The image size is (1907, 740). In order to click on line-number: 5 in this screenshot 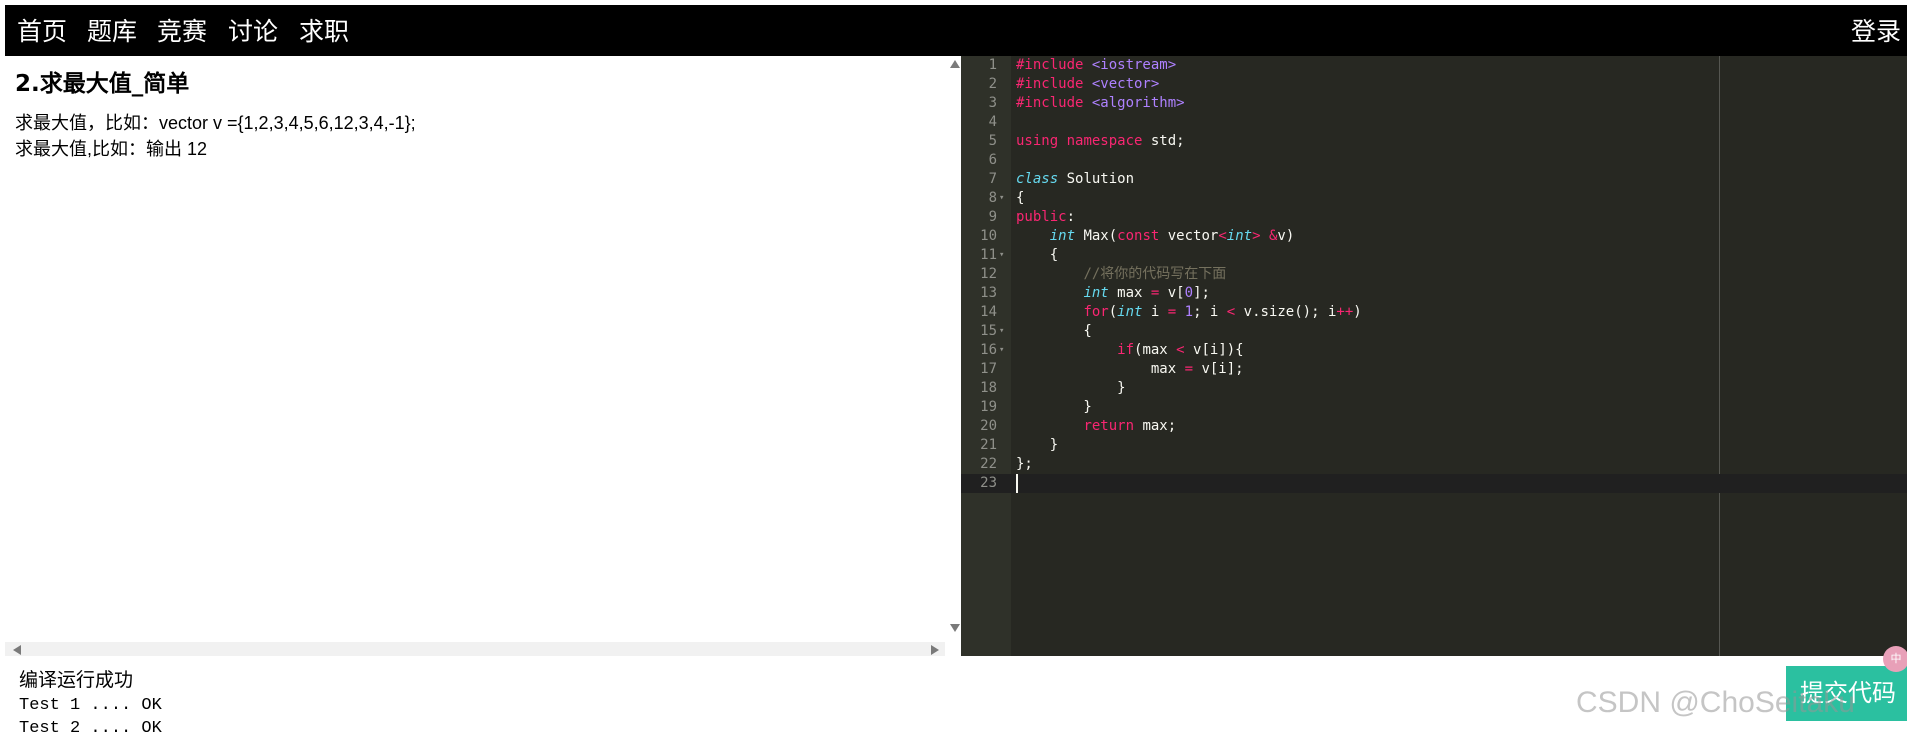, I will do `click(992, 141)`.